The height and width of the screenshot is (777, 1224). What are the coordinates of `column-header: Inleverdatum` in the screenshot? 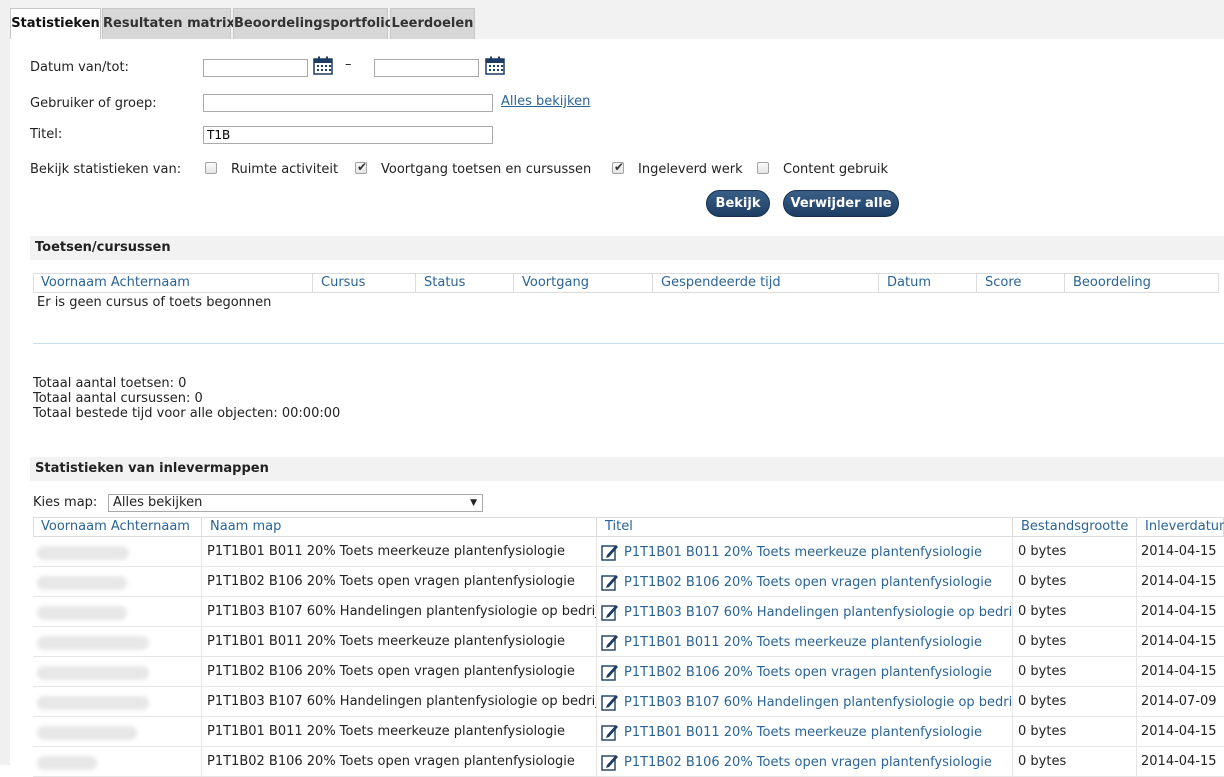 It's located at (1181, 527).